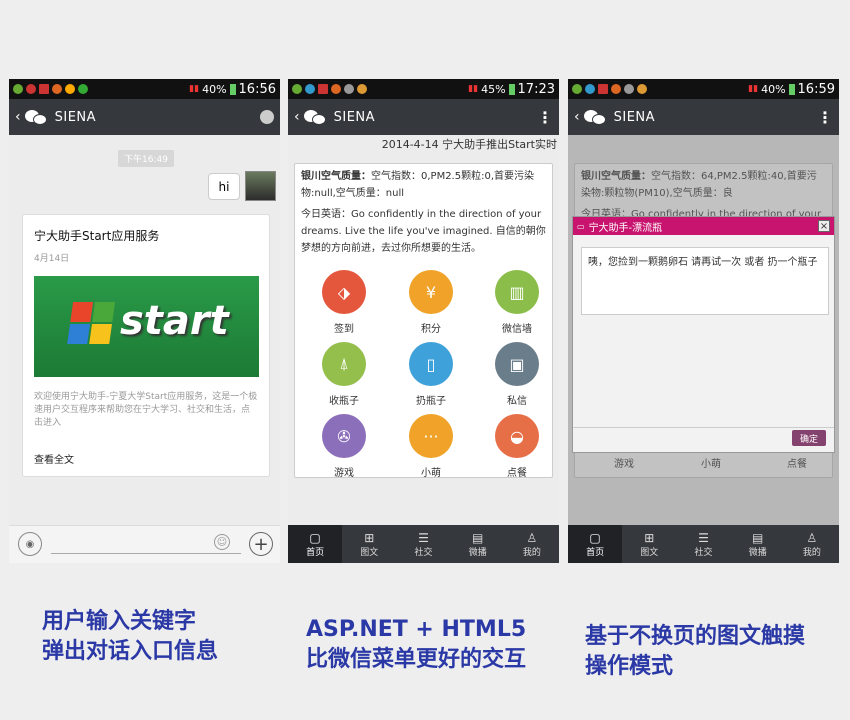 The height and width of the screenshot is (720, 850). What do you see at coordinates (315, 552) in the screenshot?
I see `tab-label: 首页` at bounding box center [315, 552].